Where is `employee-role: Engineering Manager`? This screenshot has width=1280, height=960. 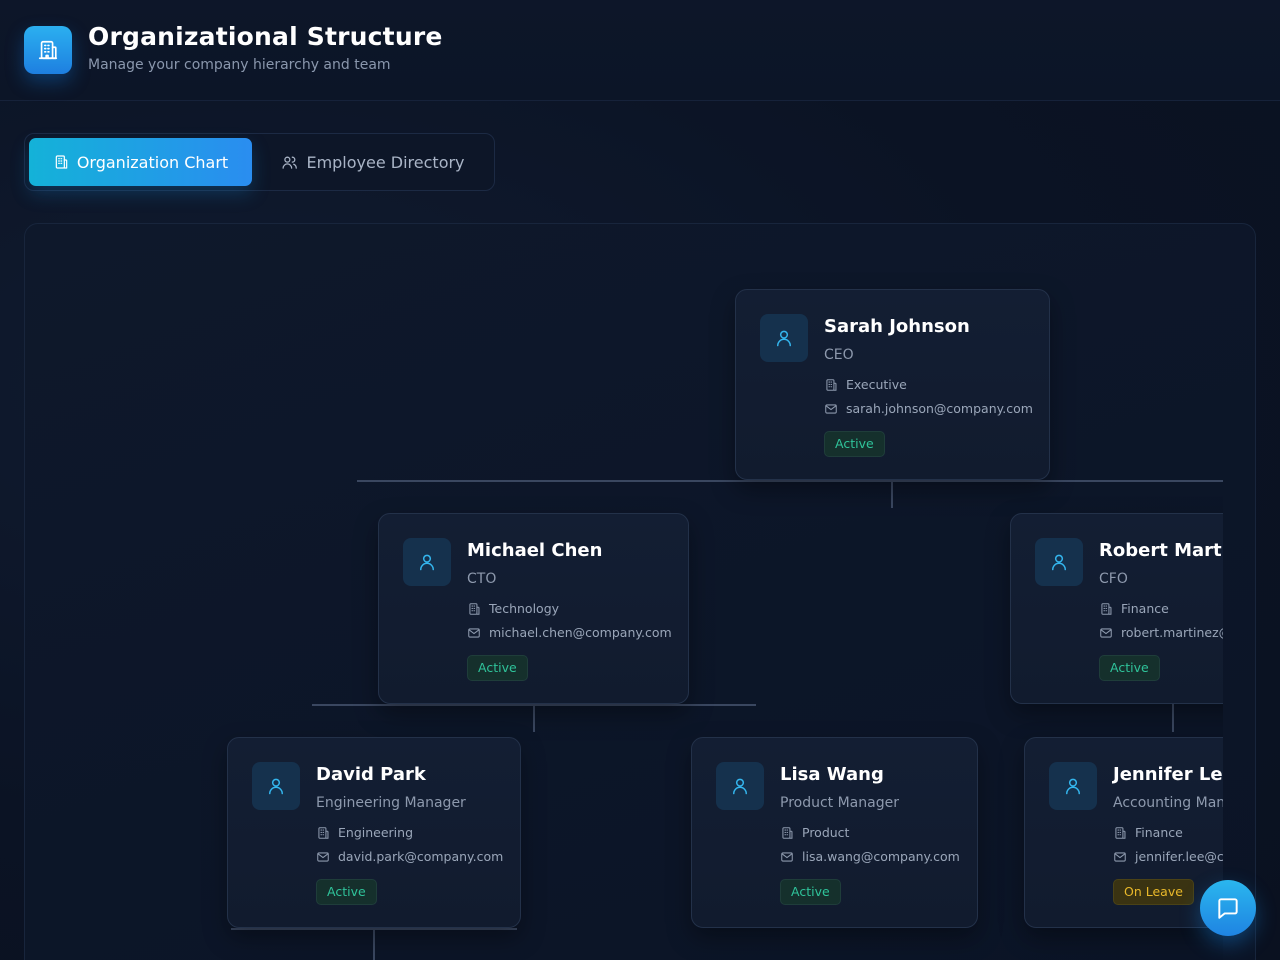 employee-role: Engineering Manager is located at coordinates (391, 803).